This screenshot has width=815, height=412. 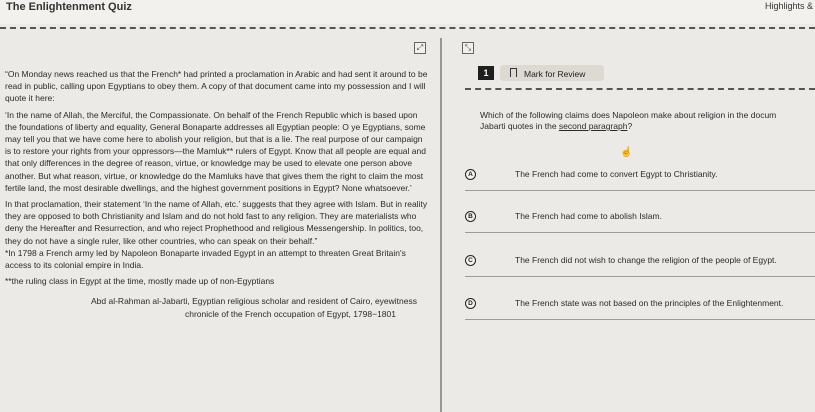 What do you see at coordinates (441, 225) in the screenshot?
I see `pane-divider` at bounding box center [441, 225].